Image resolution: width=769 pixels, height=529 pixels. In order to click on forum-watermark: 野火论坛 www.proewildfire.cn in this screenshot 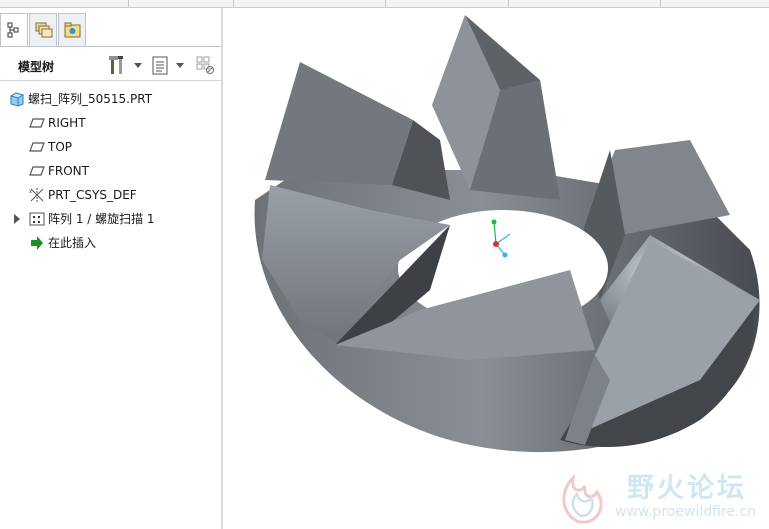, I will do `click(662, 494)`.